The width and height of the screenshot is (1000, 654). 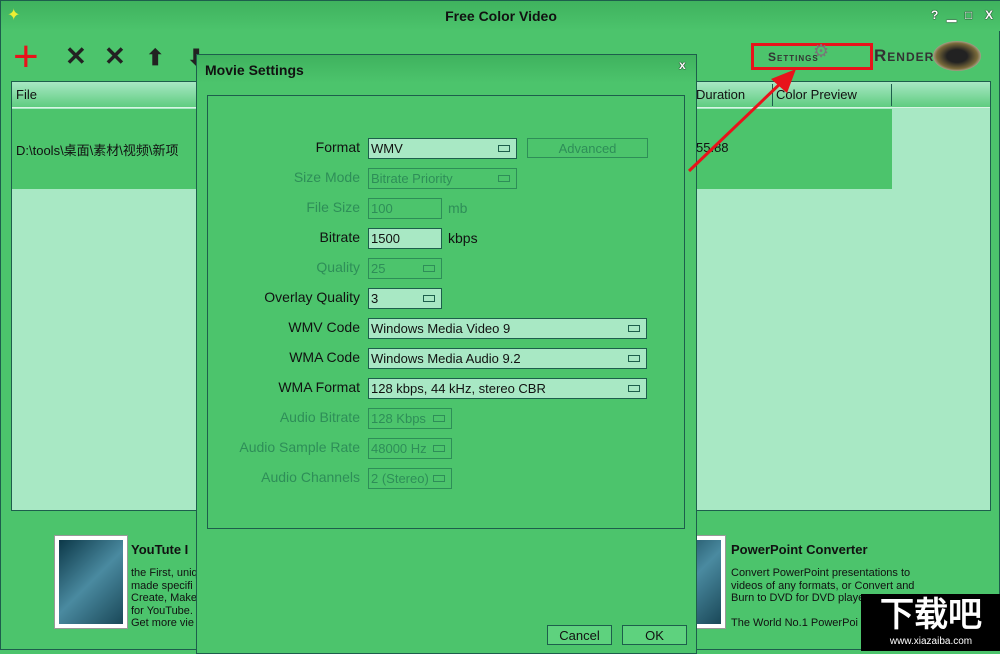 I want to click on watermark-logo: 下载吧, so click(x=931, y=615).